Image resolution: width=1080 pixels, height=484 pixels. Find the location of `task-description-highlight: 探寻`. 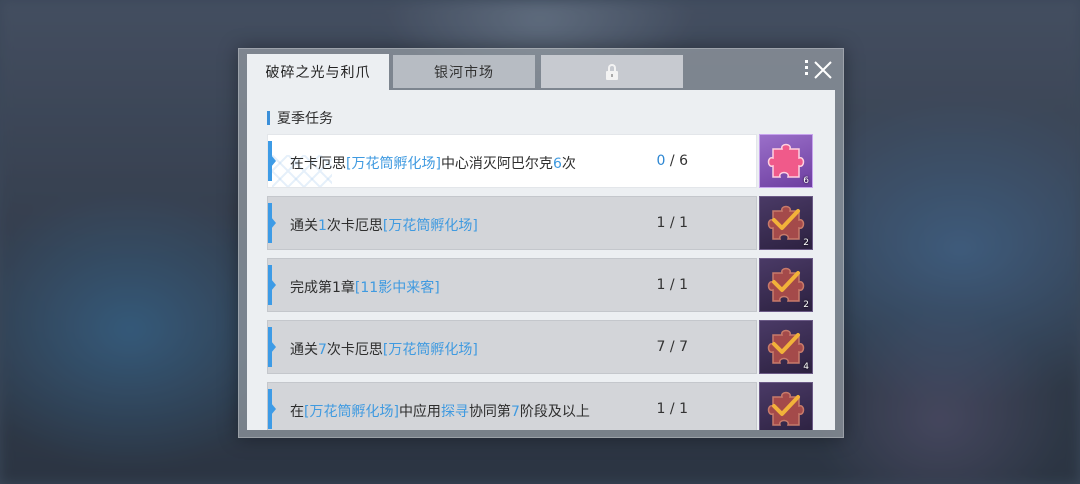

task-description-highlight: 探寻 is located at coordinates (454, 412).